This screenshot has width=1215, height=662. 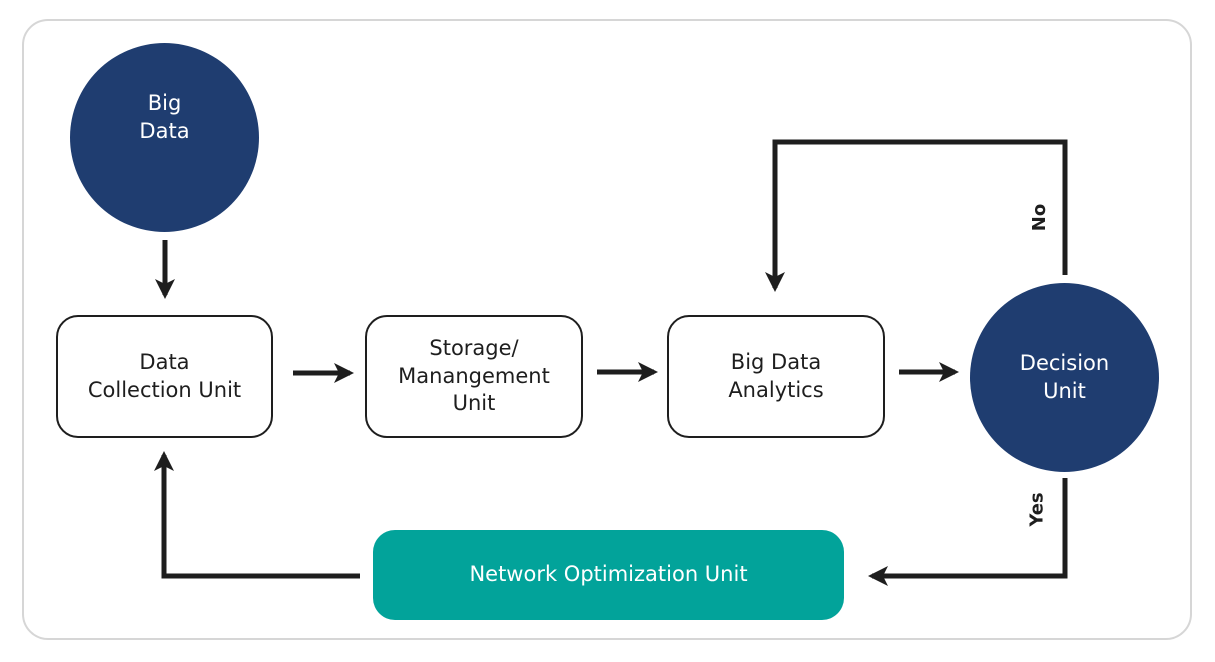 I want to click on arrow-network-to-collection, so click(x=257, y=515).